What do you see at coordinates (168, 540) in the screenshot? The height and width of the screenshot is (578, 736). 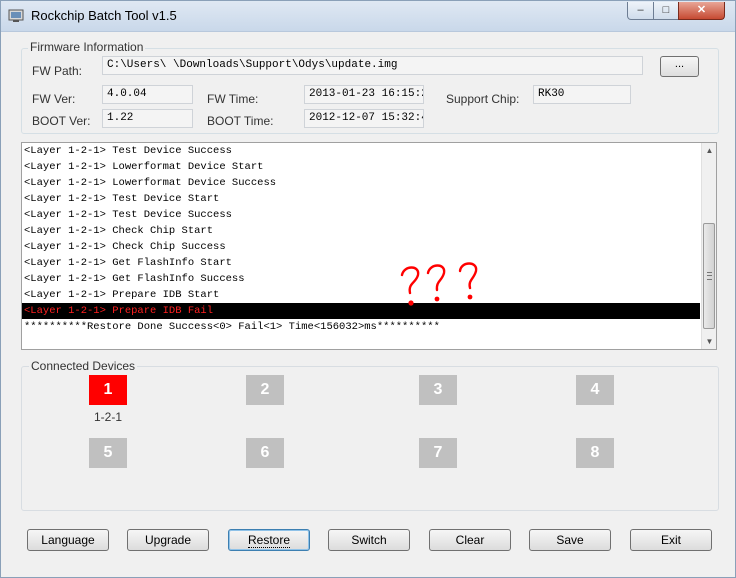 I see `upgrade-button: Upgrade` at bounding box center [168, 540].